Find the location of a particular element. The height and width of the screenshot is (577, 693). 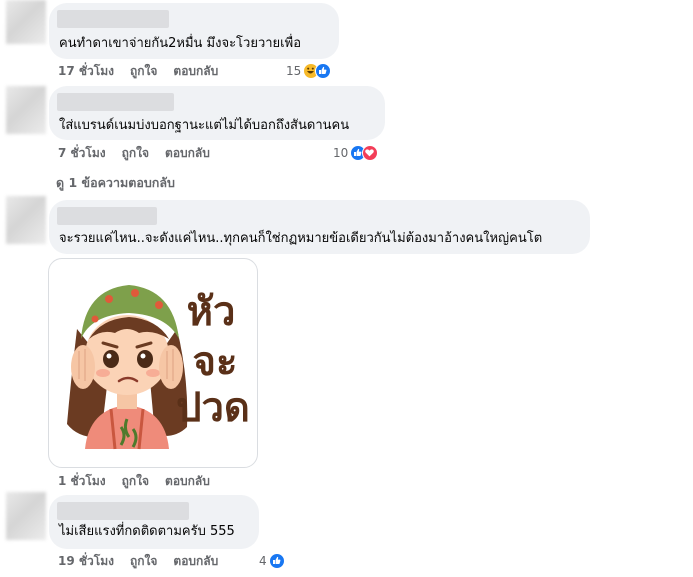

reaction-summary: 4 is located at coordinates (272, 561).